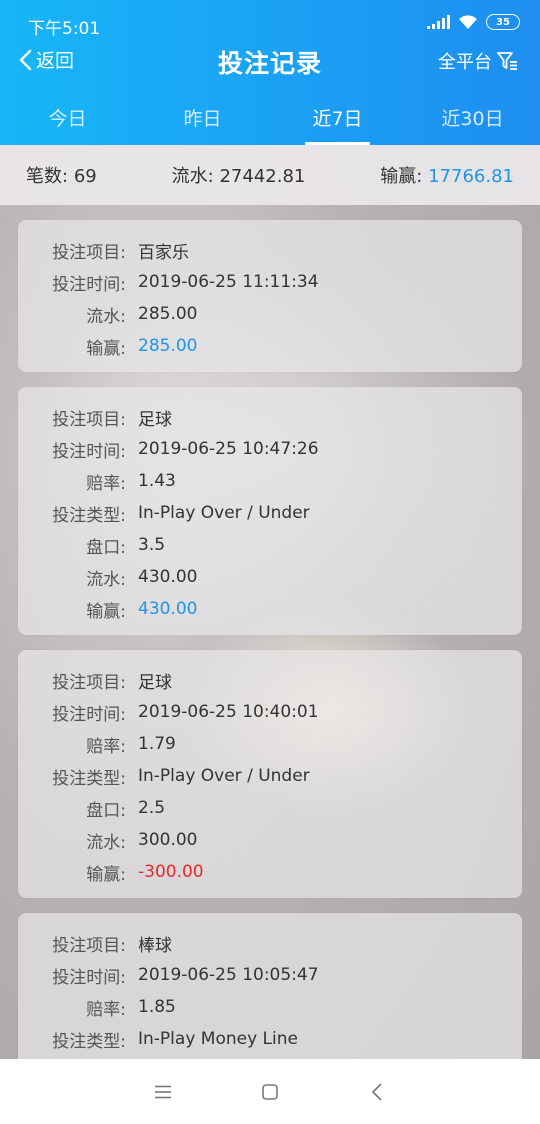  I want to click on record-field-value: 棒球, so click(155, 945).